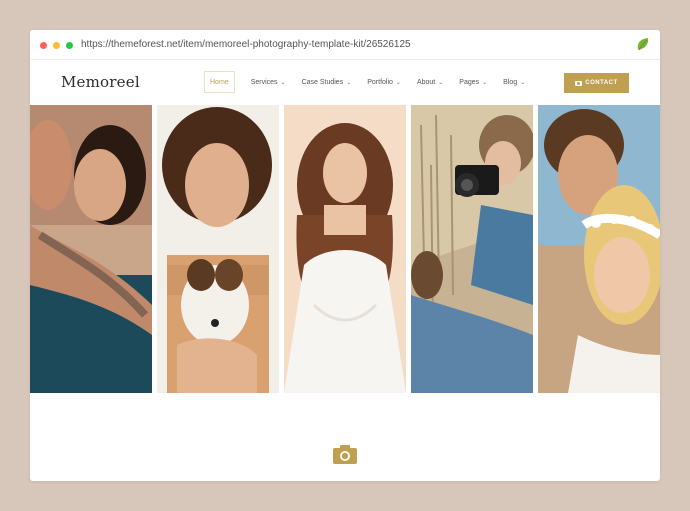 This screenshot has width=690, height=511. What do you see at coordinates (469, 82) in the screenshot?
I see `nav-label: Pages` at bounding box center [469, 82].